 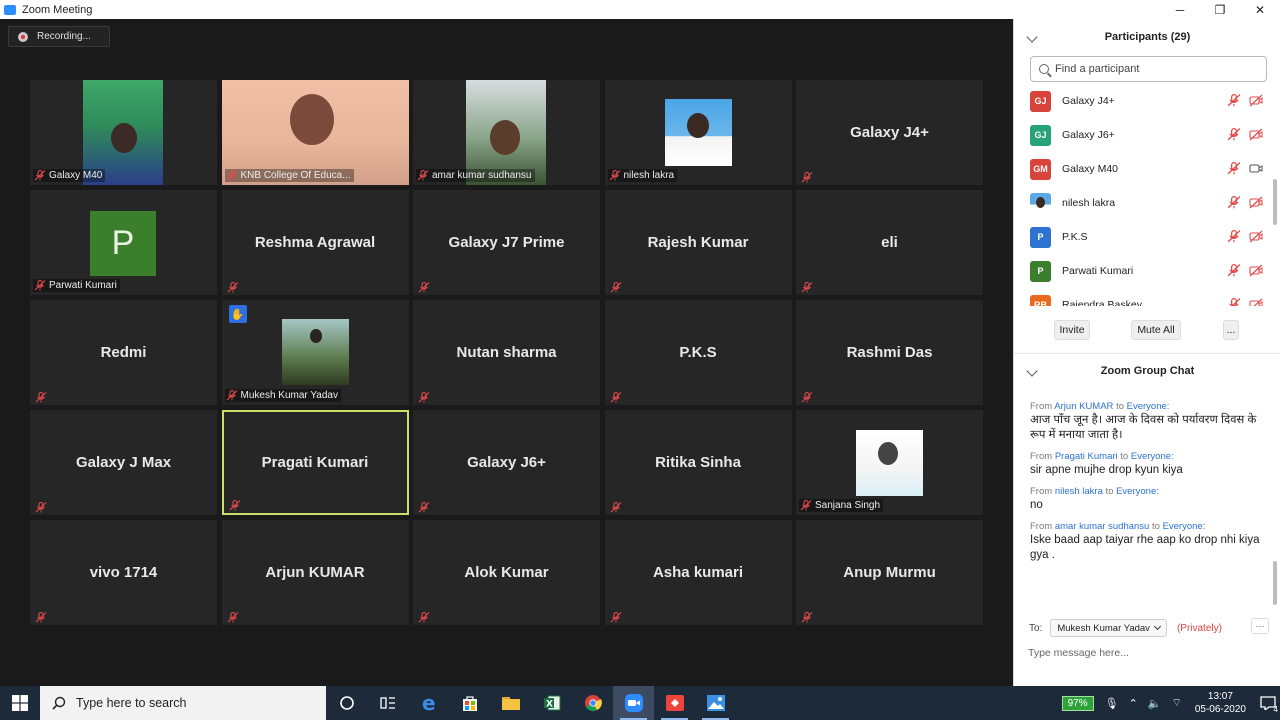 I want to click on video-tile: Galaxy J Max, so click(x=123, y=462).